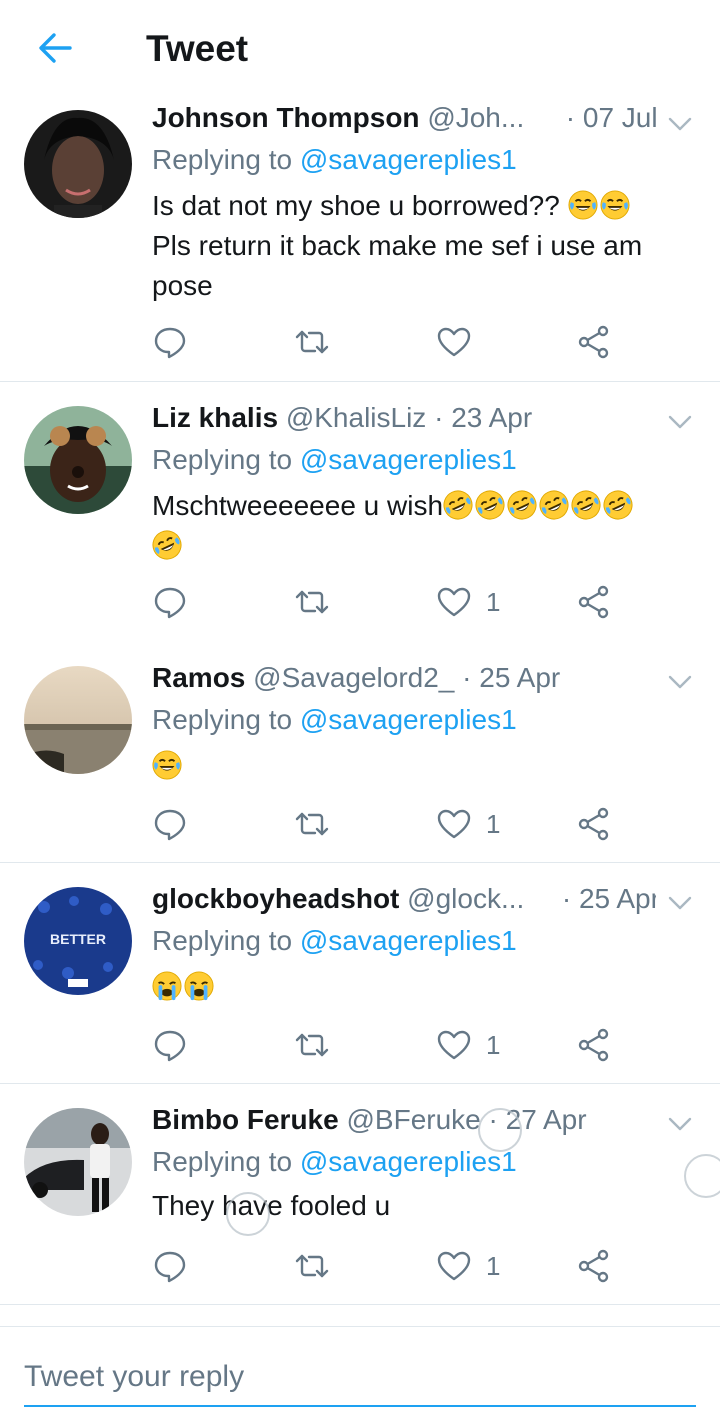  What do you see at coordinates (404, 901) in the screenshot?
I see `tweet-header: glockboyheadshot @glock... · 25 Apr` at bounding box center [404, 901].